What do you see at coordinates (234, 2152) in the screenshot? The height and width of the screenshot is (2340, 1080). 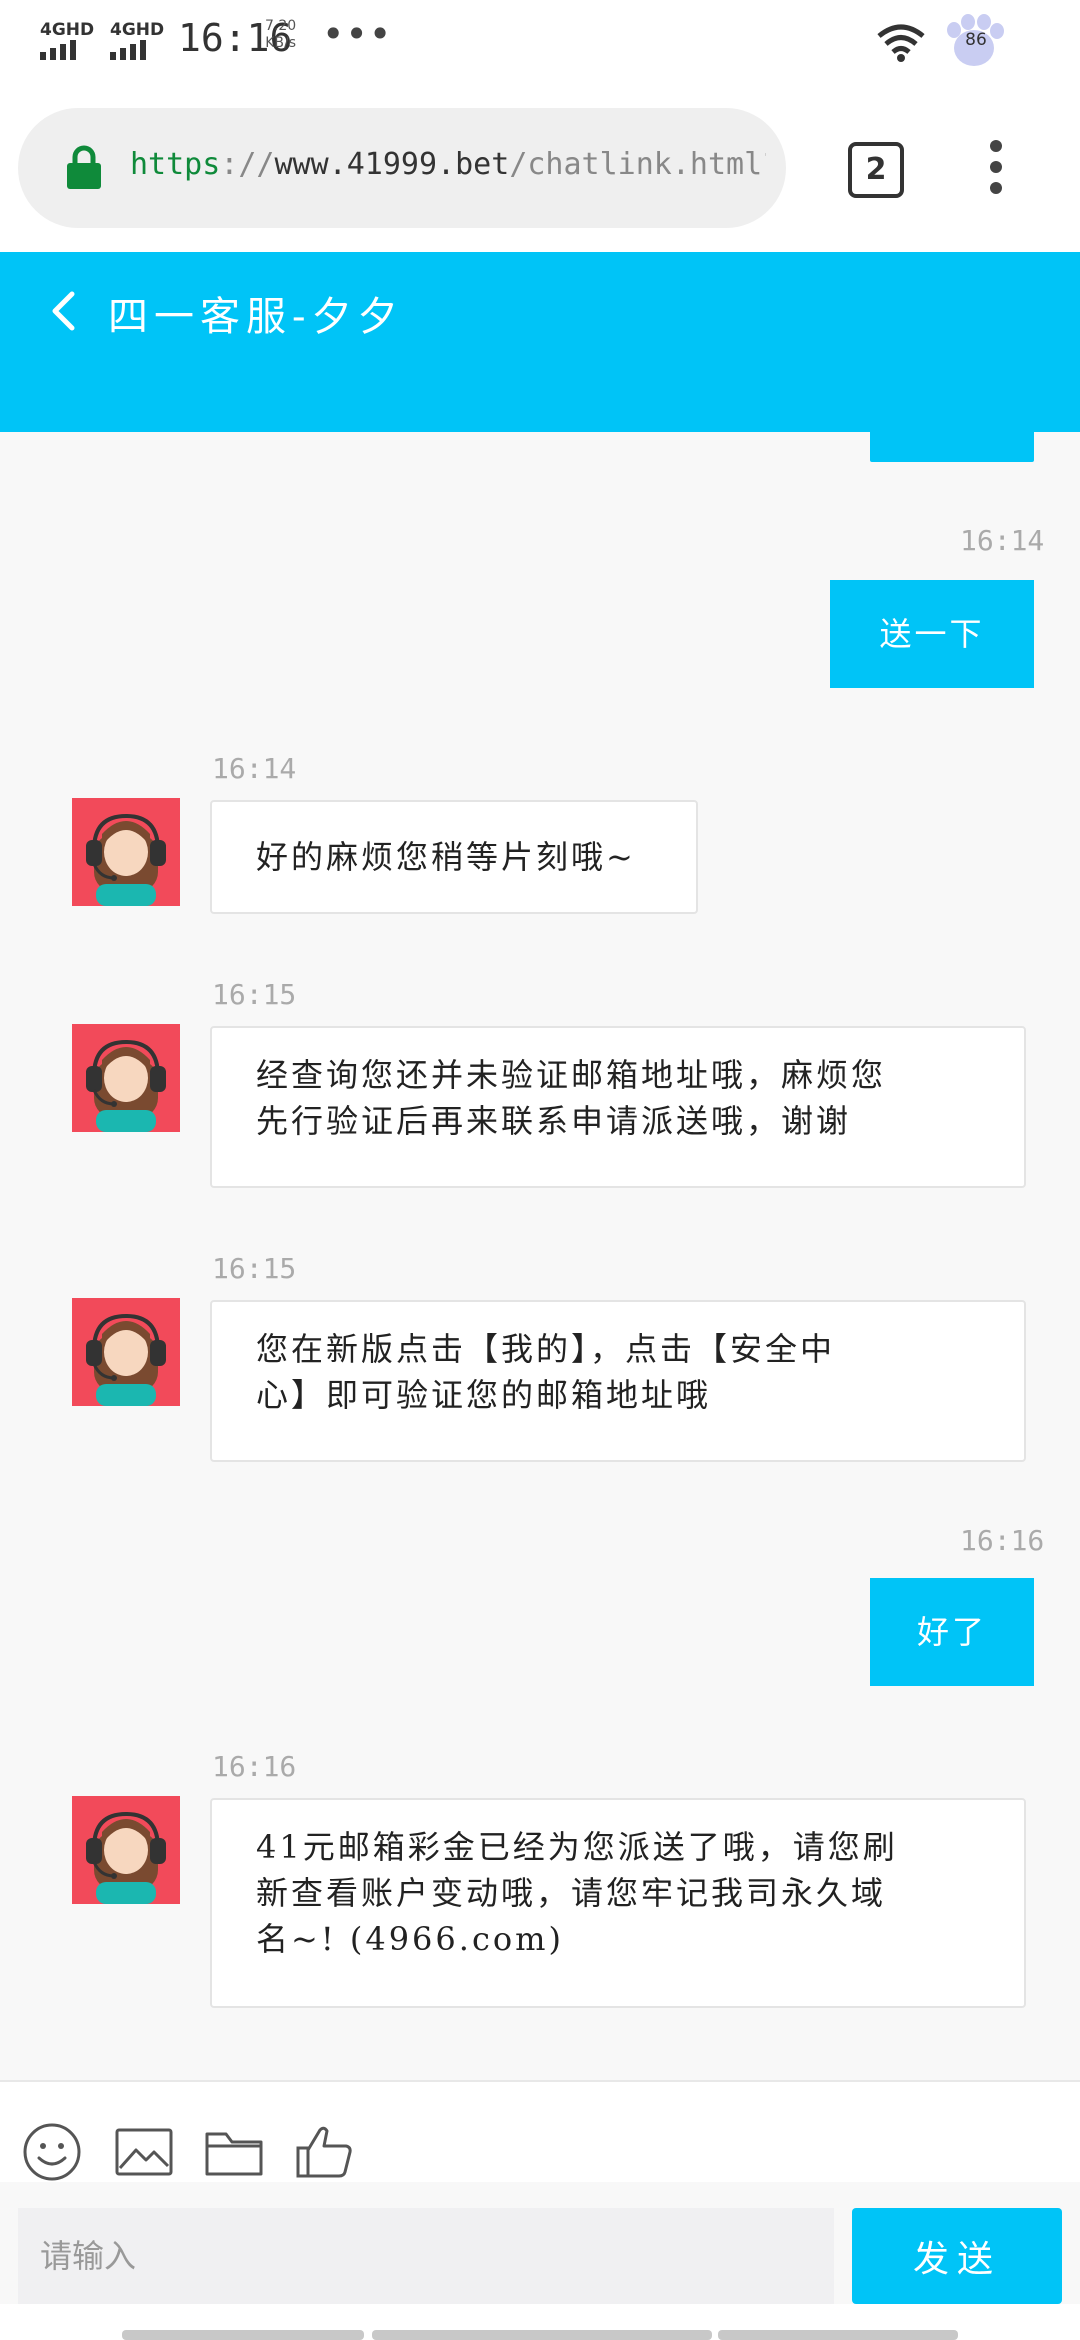 I see `folder-icon` at bounding box center [234, 2152].